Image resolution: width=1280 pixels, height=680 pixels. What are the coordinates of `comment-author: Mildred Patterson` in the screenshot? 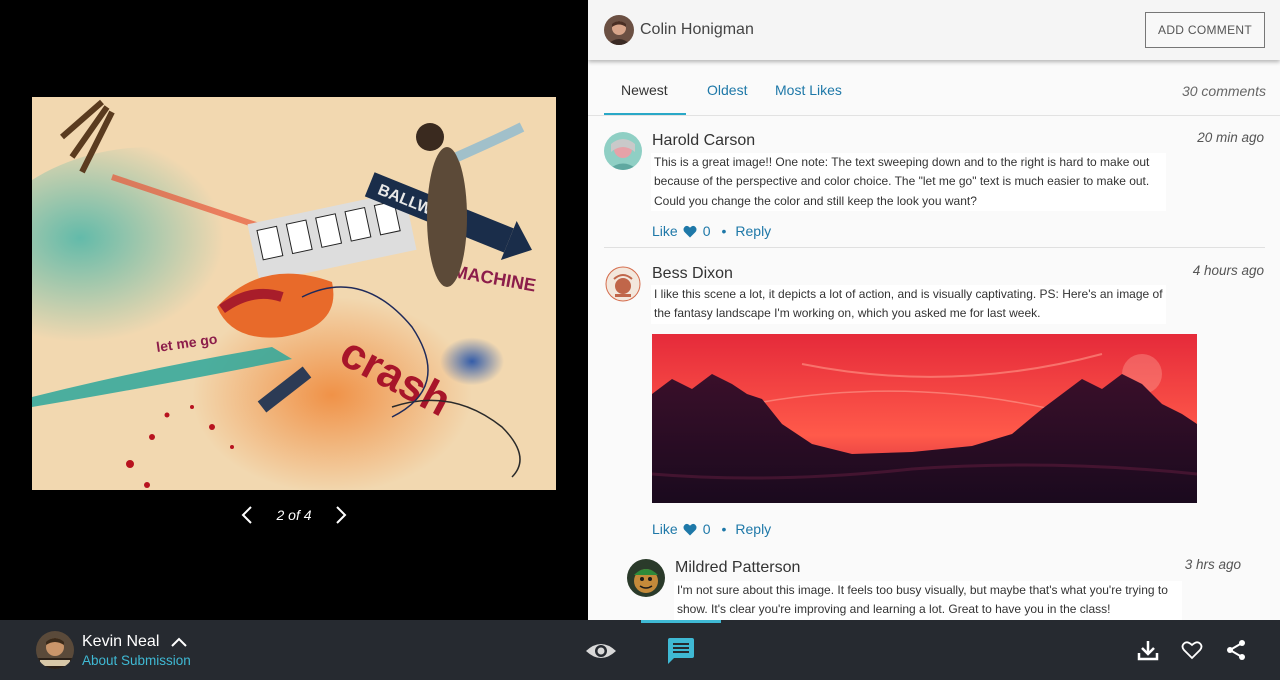 It's located at (737, 568).